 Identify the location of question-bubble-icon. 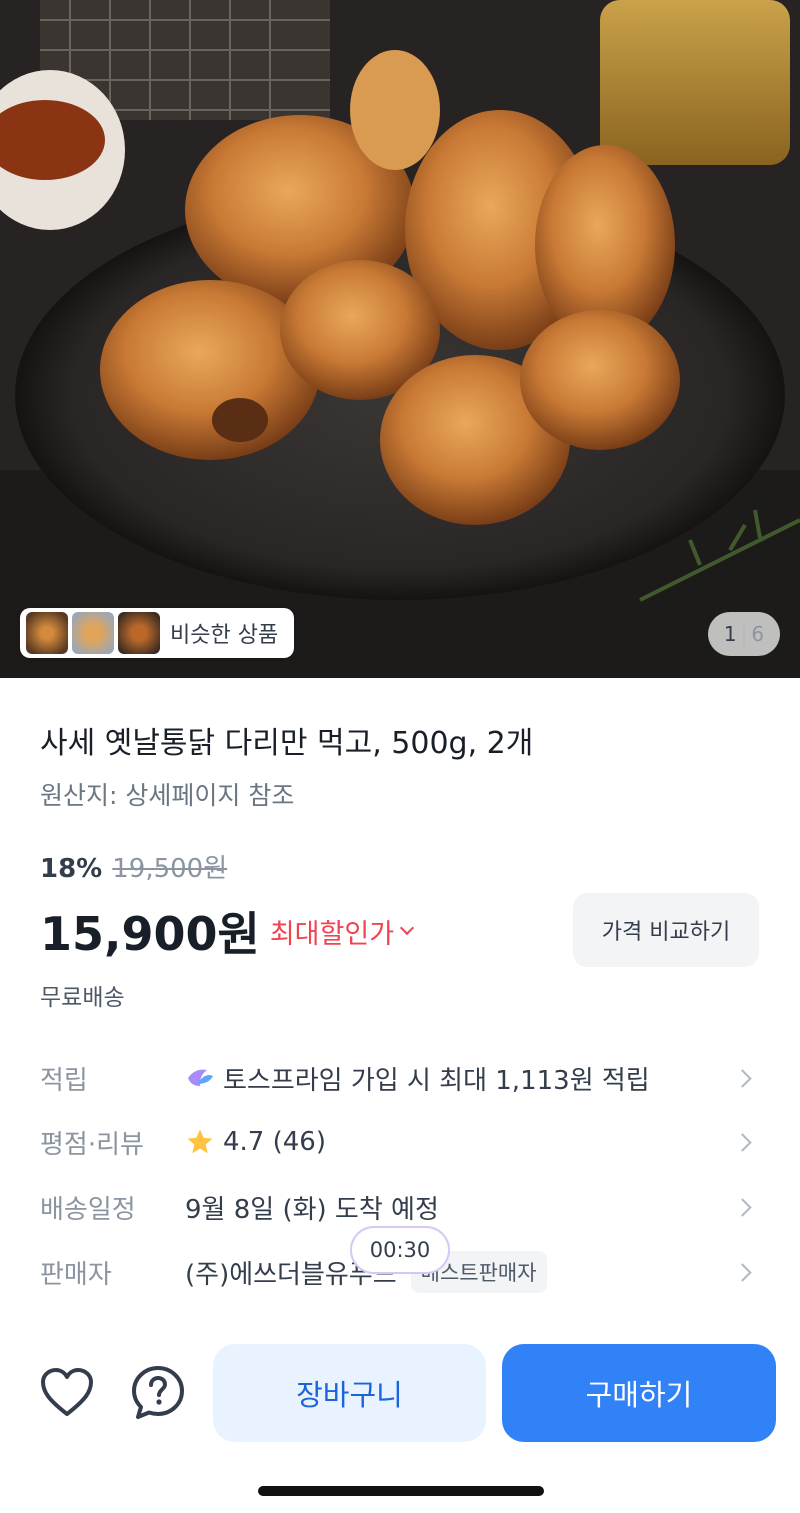
(158, 1392).